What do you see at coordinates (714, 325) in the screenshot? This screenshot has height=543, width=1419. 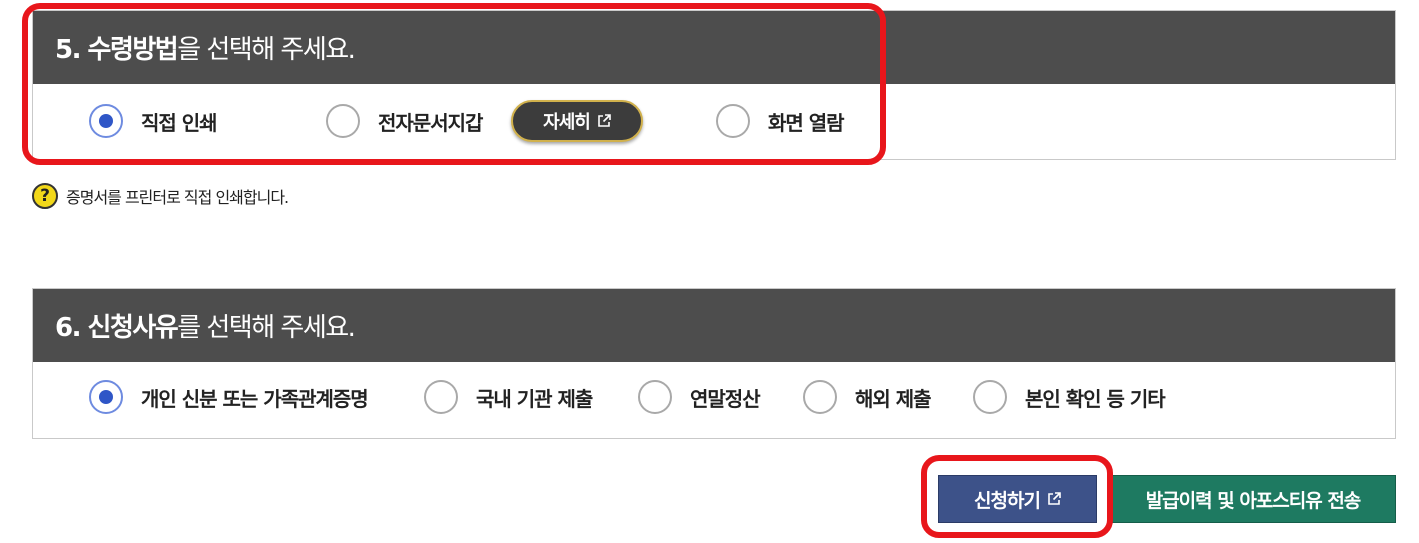 I see `reason-header: 6. 신청사유 를 선택해 주세요.` at bounding box center [714, 325].